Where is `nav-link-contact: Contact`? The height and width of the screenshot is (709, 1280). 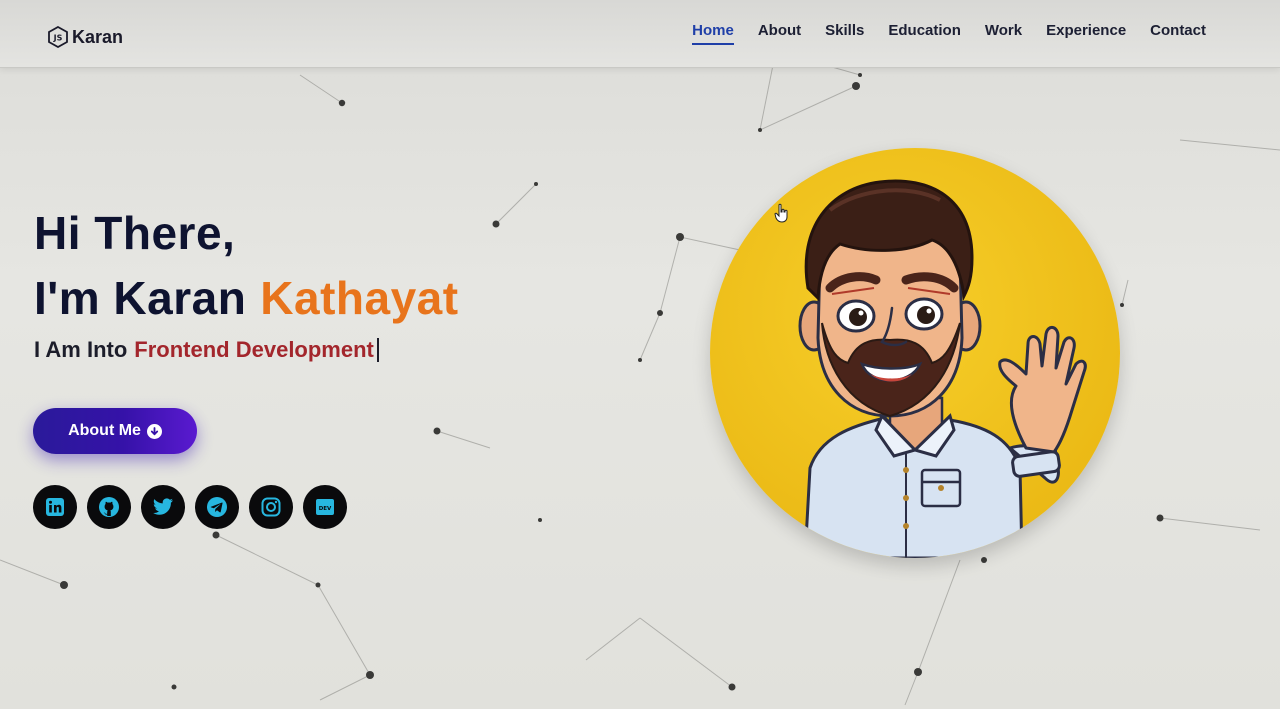
nav-link-contact: Contact is located at coordinates (1178, 33).